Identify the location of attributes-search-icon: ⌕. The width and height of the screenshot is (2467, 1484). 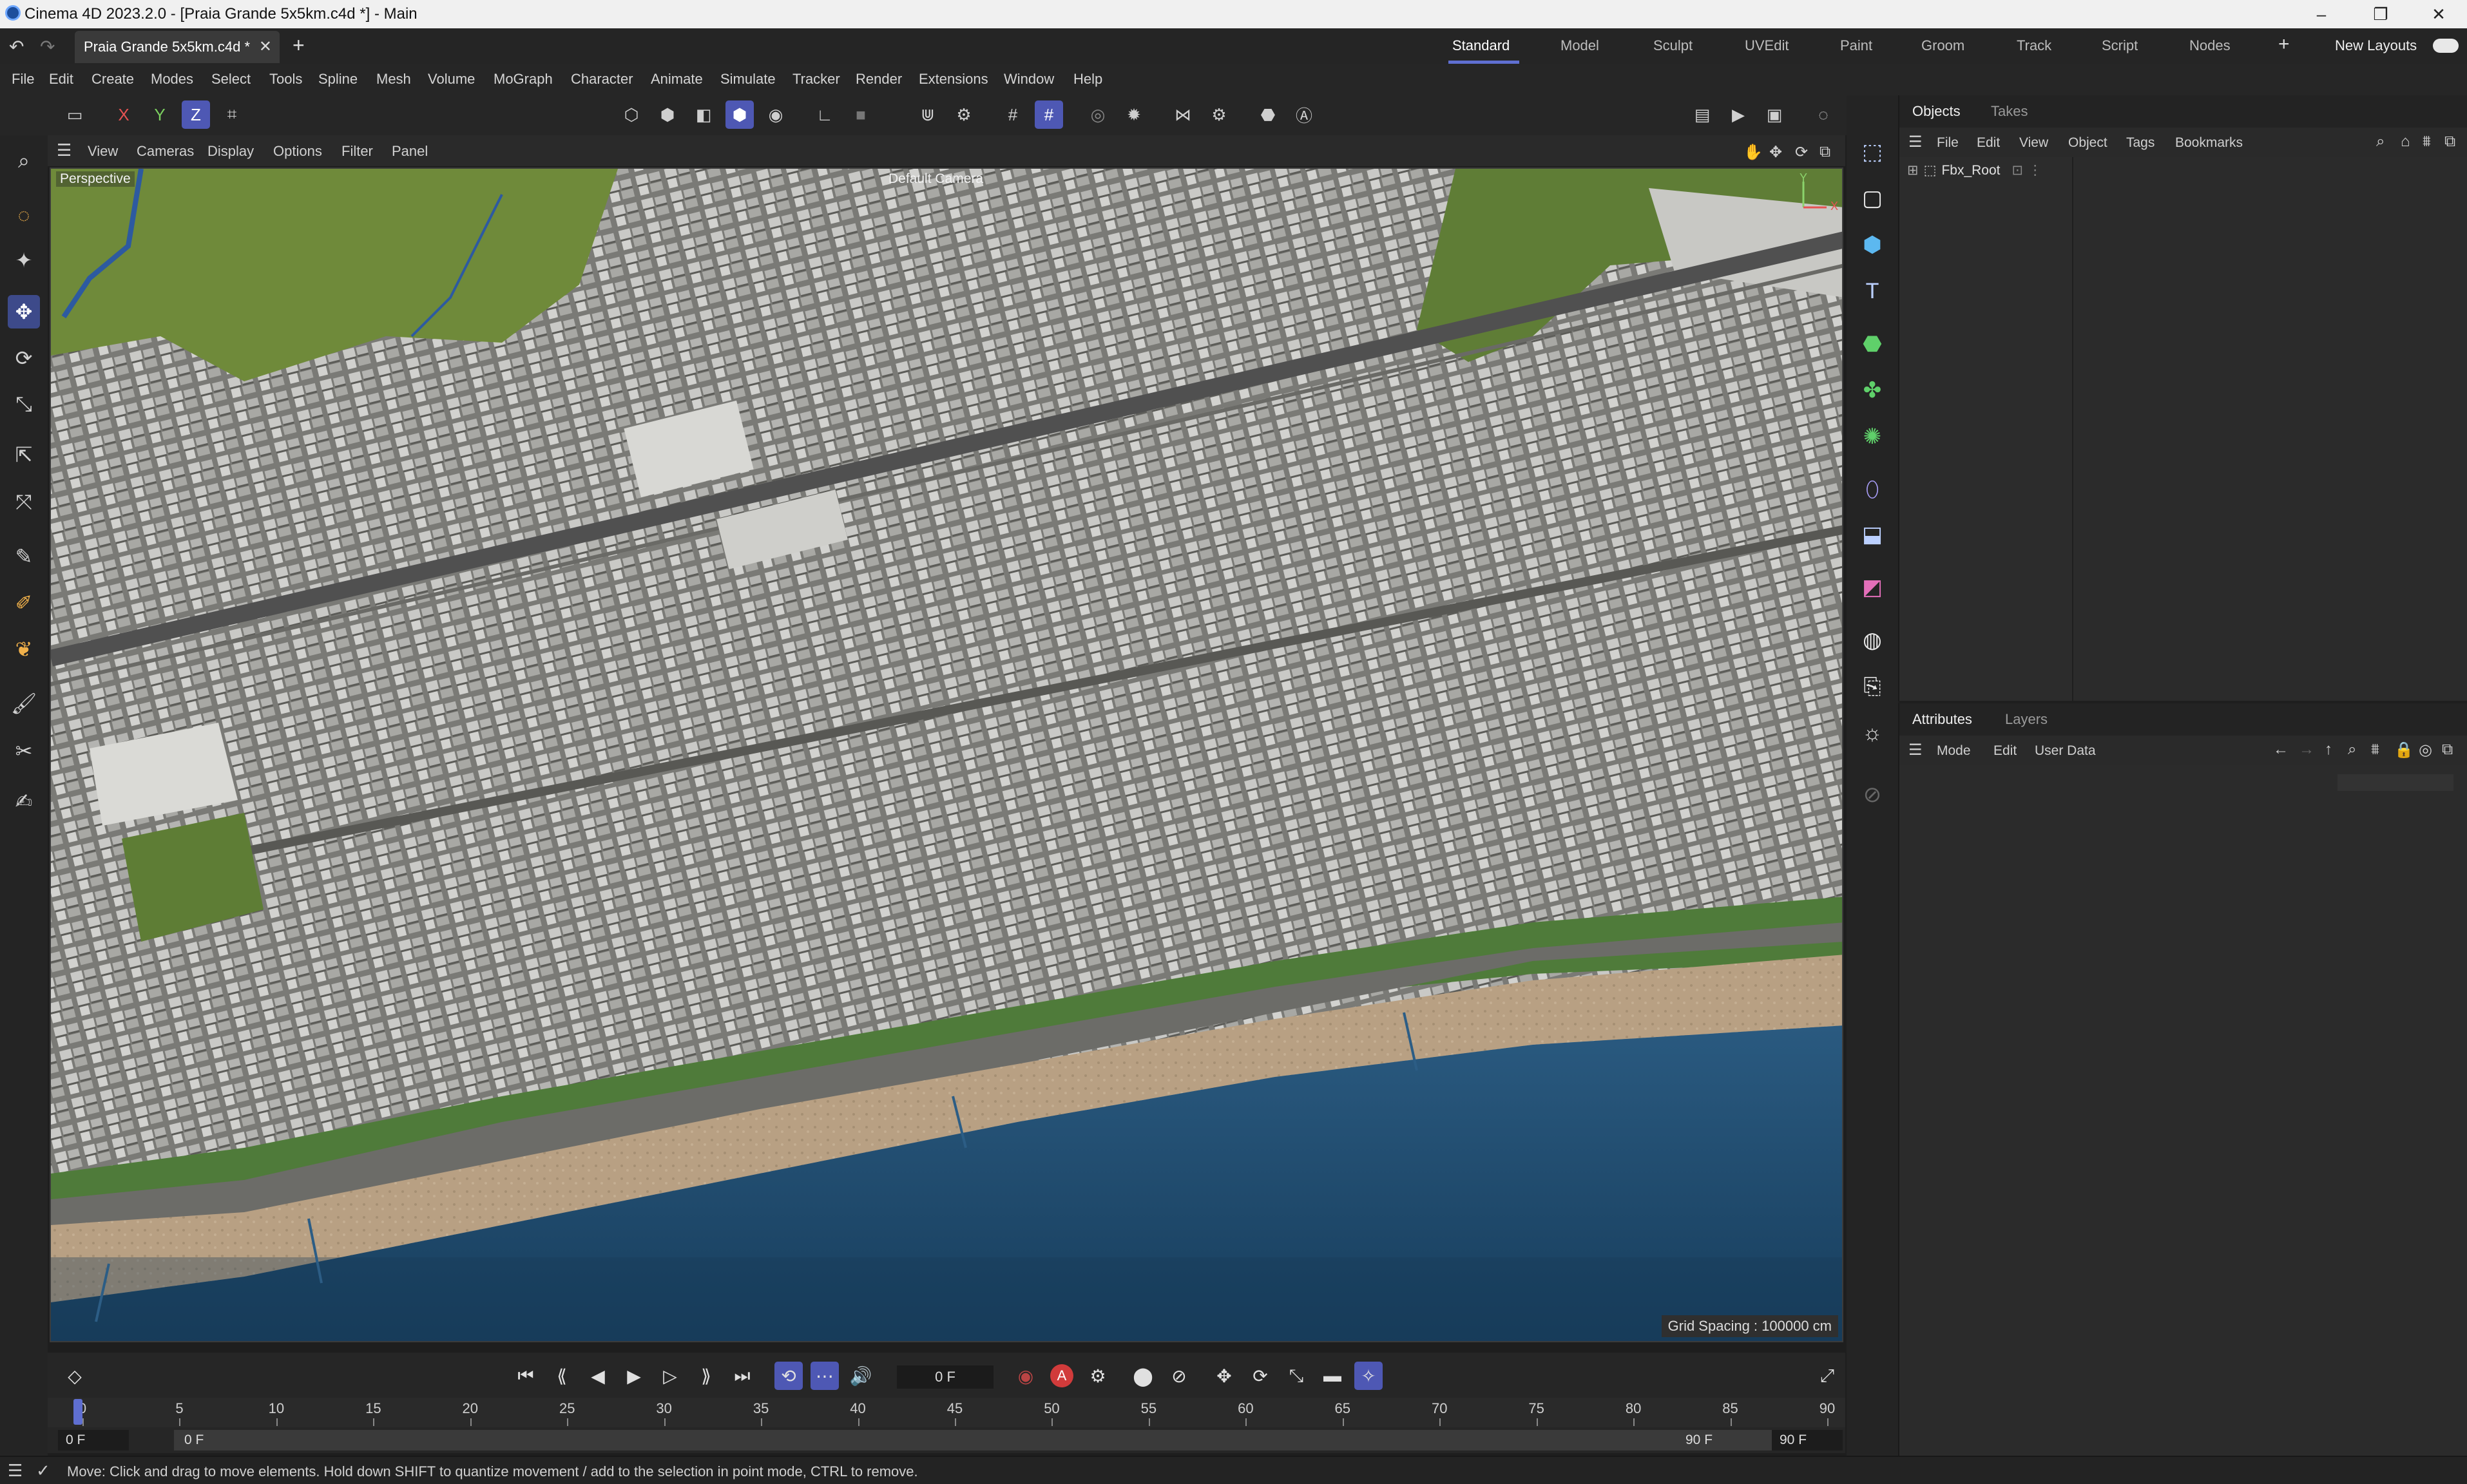
(2352, 750).